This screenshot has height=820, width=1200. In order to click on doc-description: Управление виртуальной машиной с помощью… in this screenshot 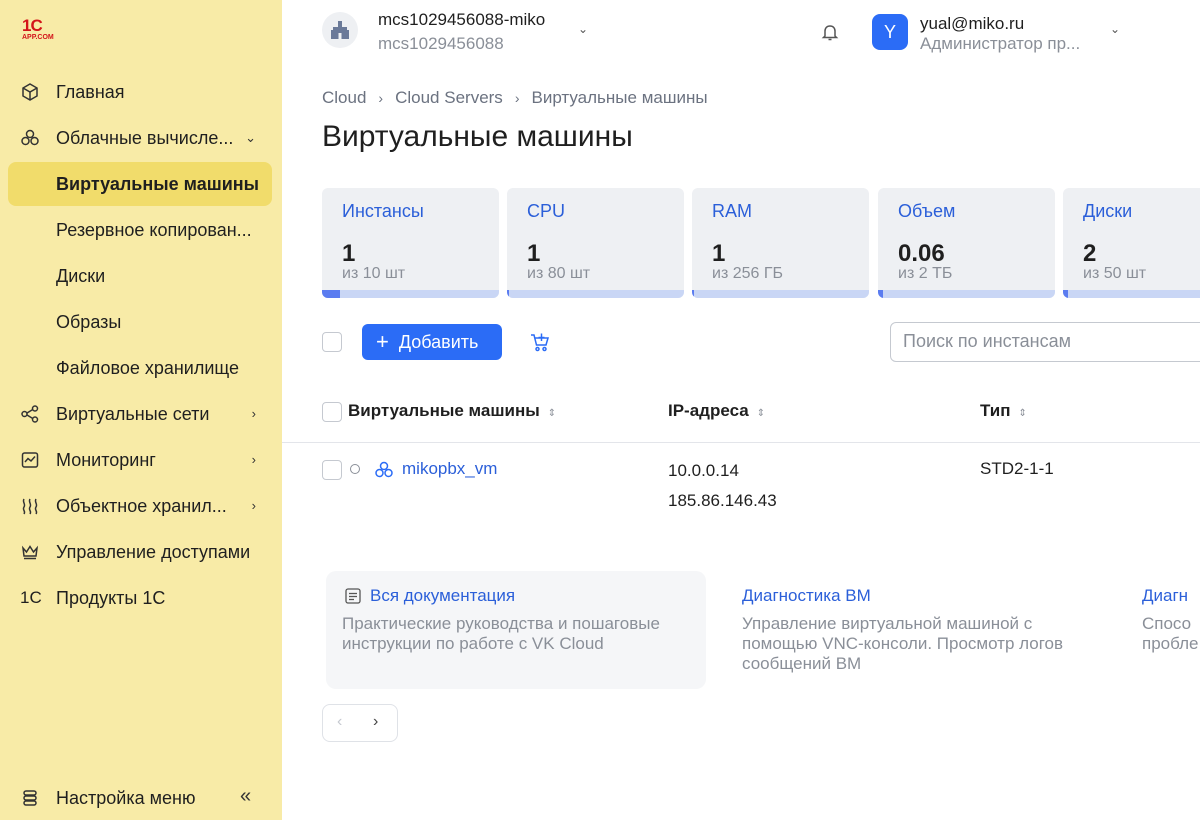, I will do `click(903, 643)`.